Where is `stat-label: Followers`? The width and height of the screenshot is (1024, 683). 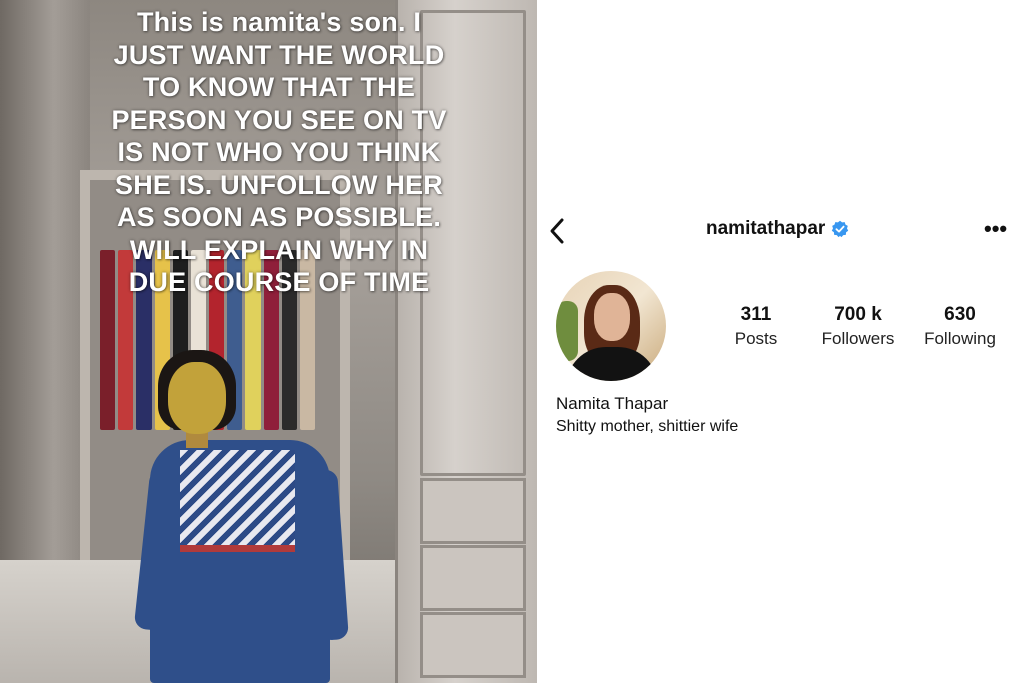
stat-label: Followers is located at coordinates (858, 338).